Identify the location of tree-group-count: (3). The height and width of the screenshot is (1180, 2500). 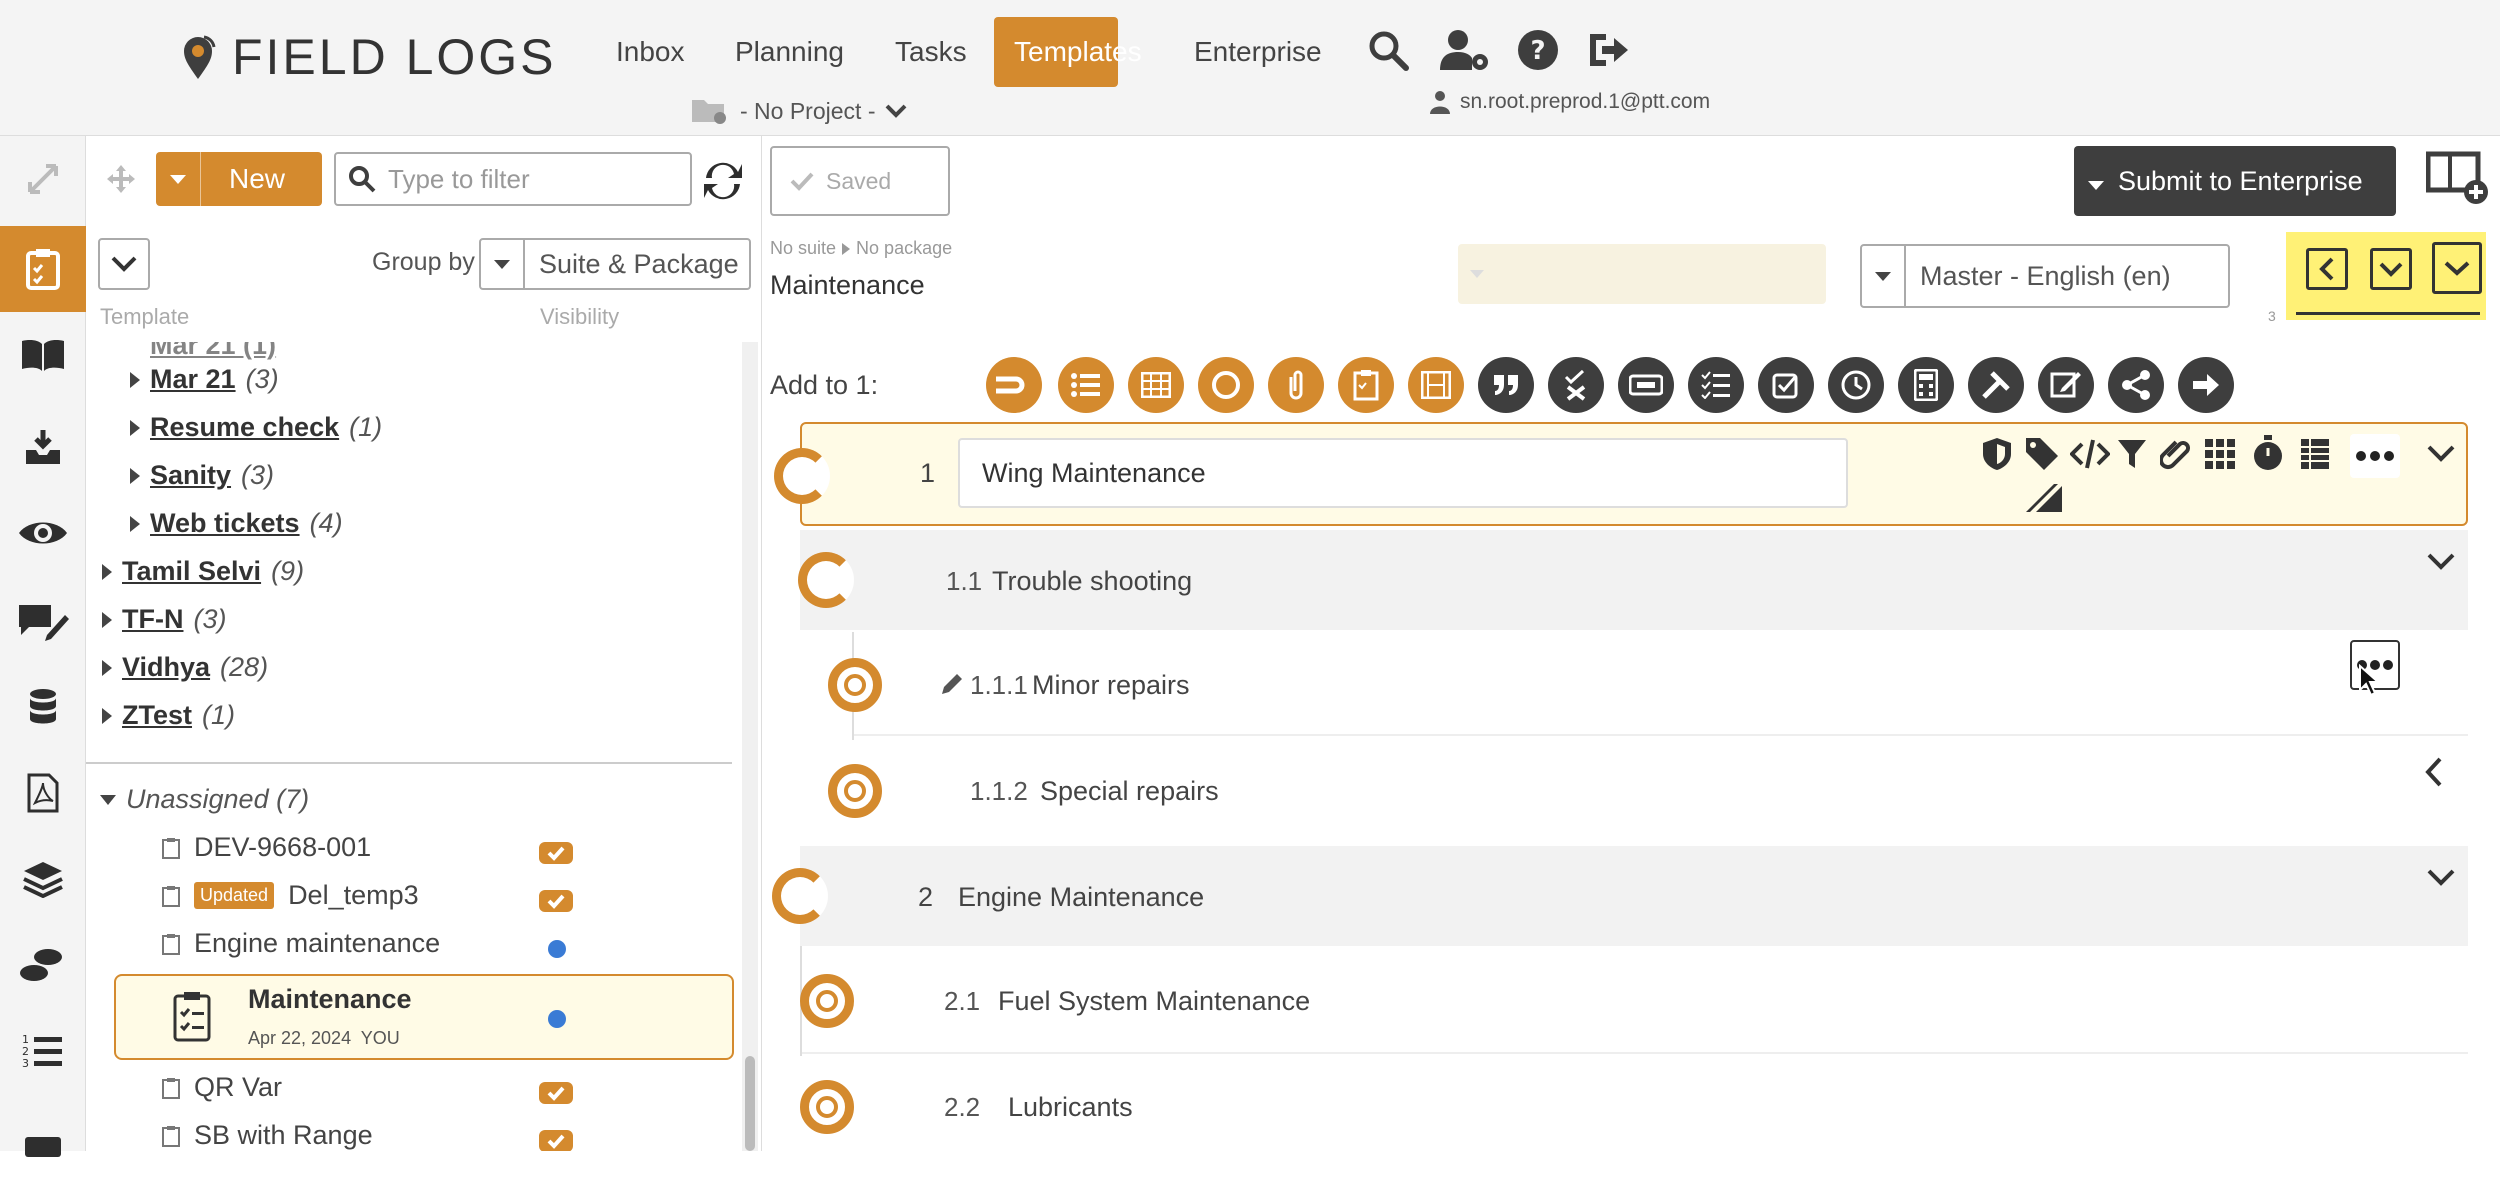
(258, 475).